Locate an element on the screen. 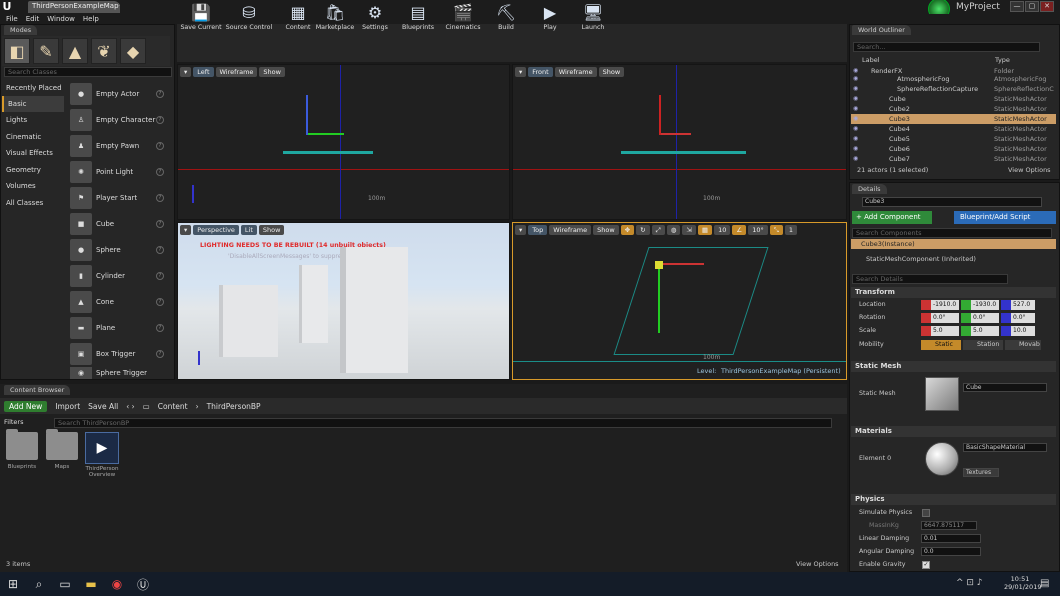  view-mode-button: Perspective is located at coordinates (216, 230).